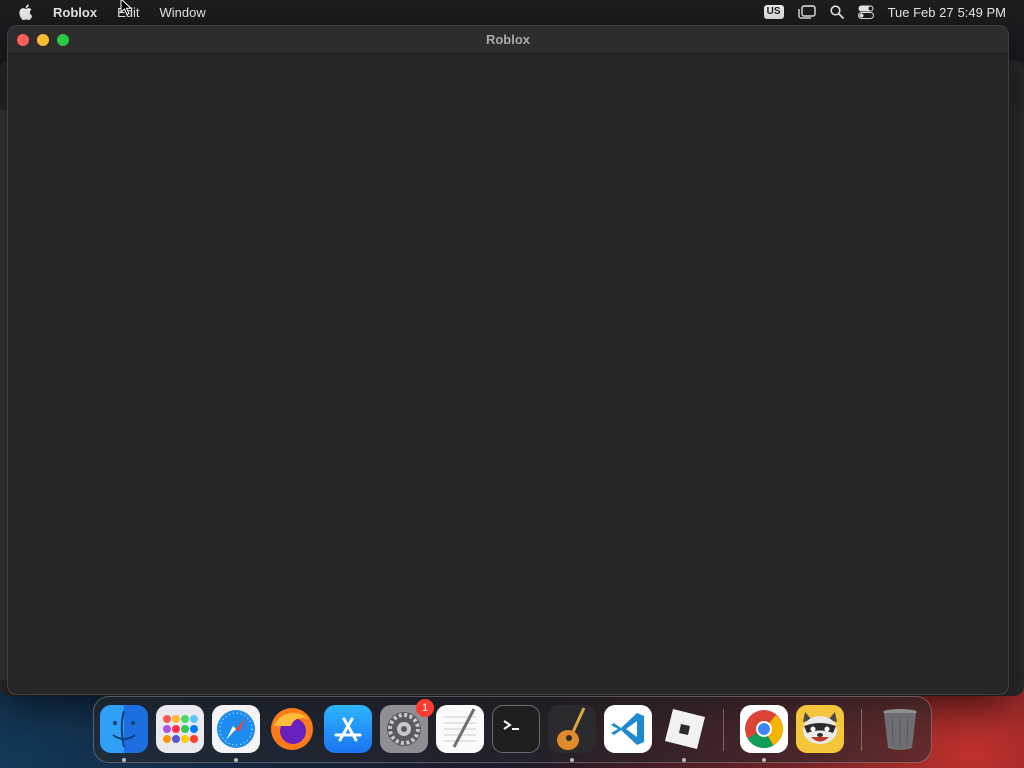 This screenshot has height=768, width=1024. Describe the element at coordinates (764, 729) in the screenshot. I see `chrome-icon` at that location.